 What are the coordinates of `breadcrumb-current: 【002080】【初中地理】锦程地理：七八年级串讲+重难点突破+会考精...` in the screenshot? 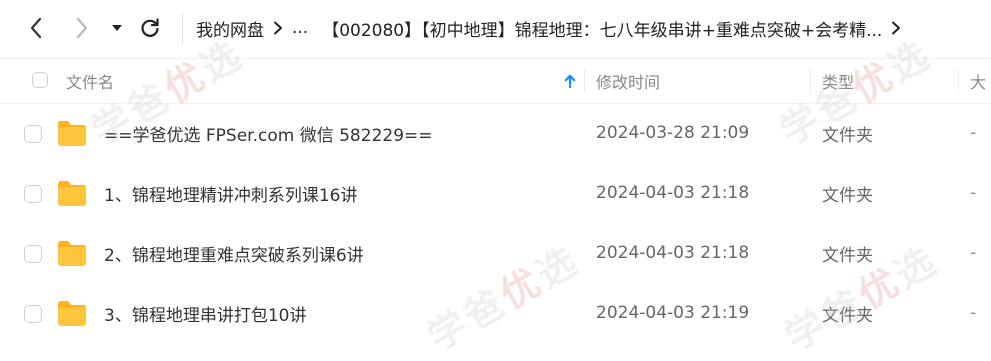 It's located at (602, 28).